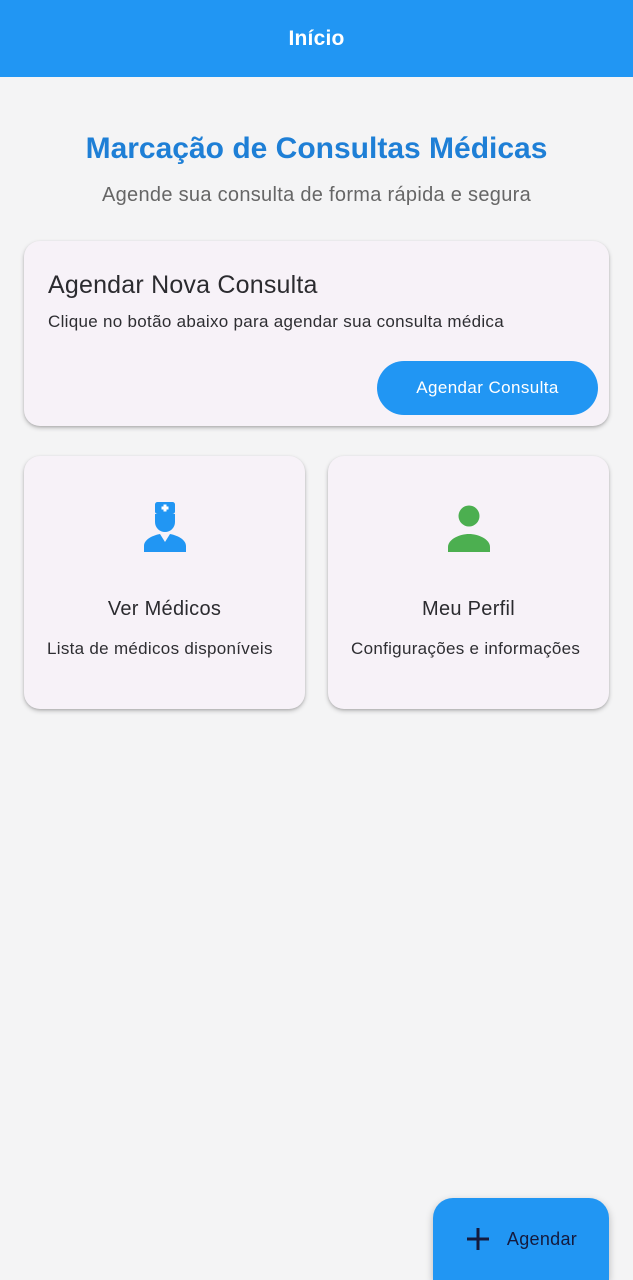 The image size is (633, 1280). I want to click on doctor-icon, so click(165, 529).